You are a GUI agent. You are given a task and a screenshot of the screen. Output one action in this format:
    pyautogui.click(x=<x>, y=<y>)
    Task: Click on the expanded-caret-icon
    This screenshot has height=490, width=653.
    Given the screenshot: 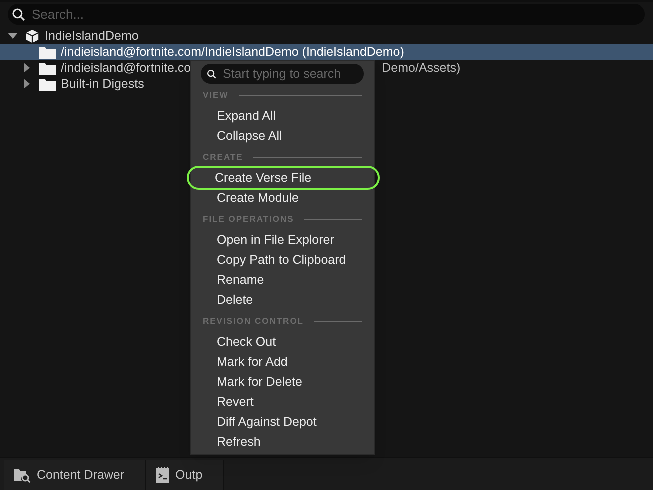 What is the action you would take?
    pyautogui.click(x=13, y=36)
    